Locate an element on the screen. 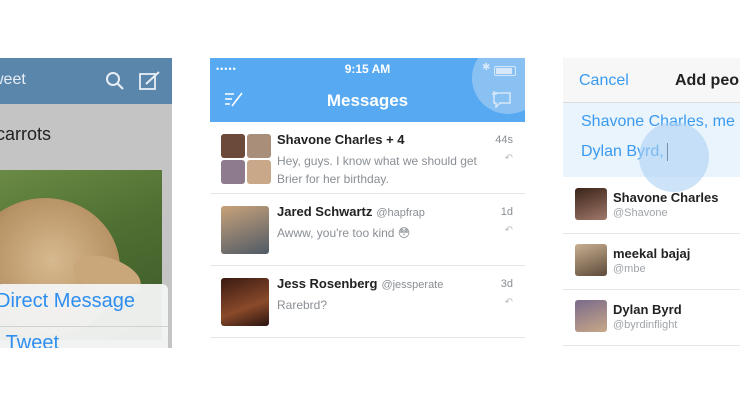 This screenshot has height=416, width=740. conversation-handle: @hapfrap is located at coordinates (400, 213).